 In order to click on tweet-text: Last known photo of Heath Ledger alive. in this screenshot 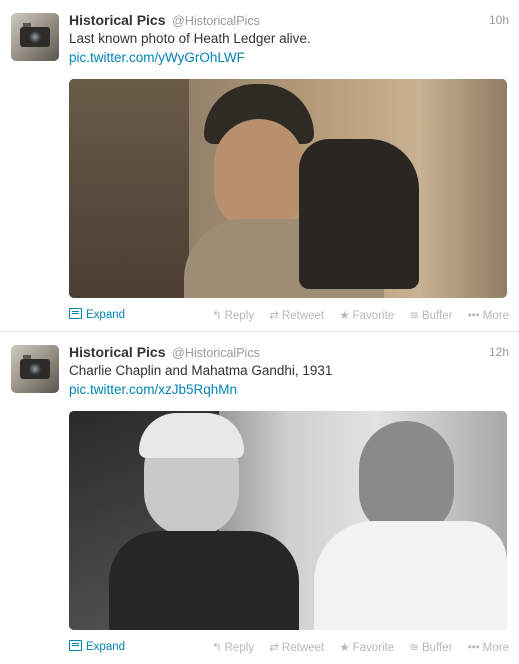, I will do `click(190, 38)`.